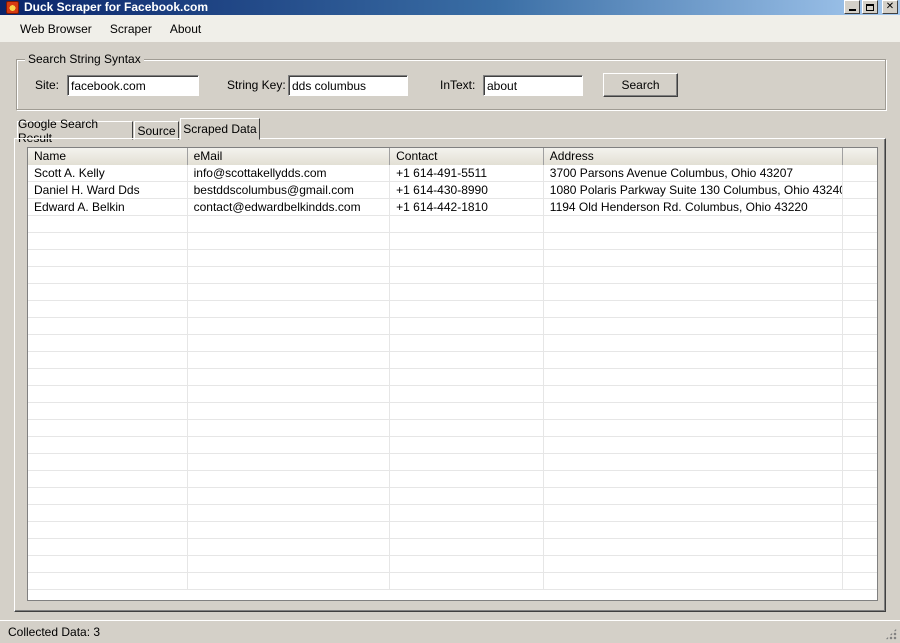 This screenshot has height=643, width=900. Describe the element at coordinates (289, 207) in the screenshot. I see `table-cell: contact@edwardbelkindds.com` at that location.